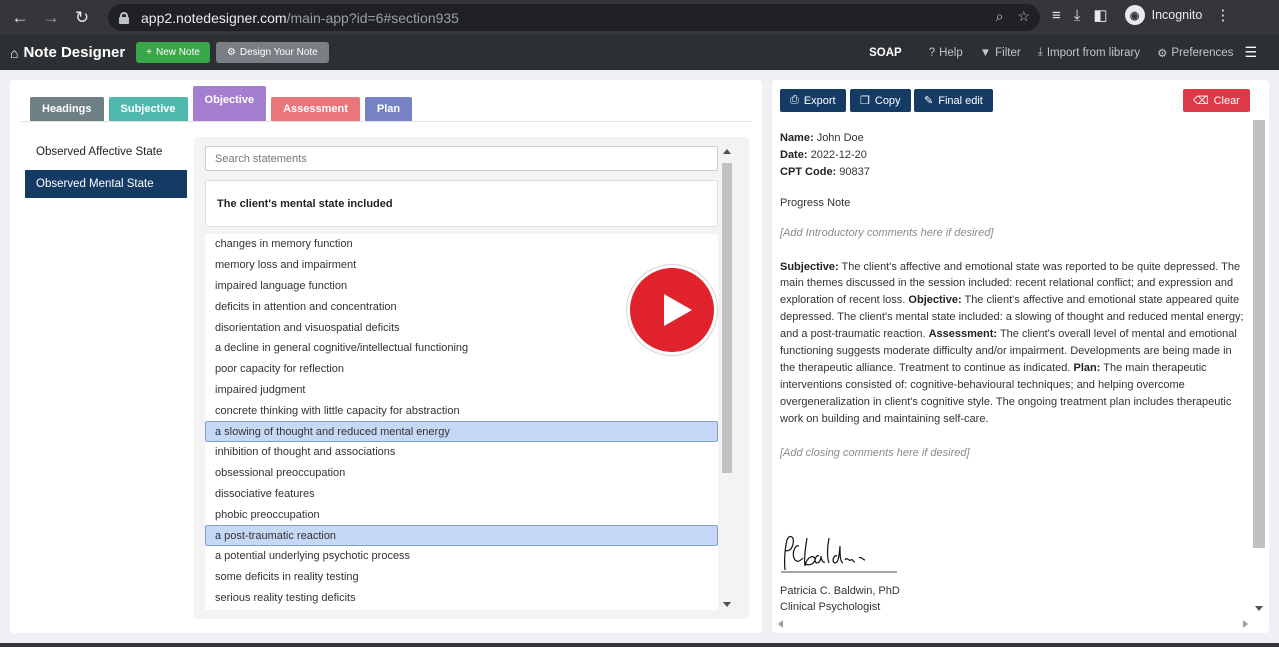 Image resolution: width=1279 pixels, height=647 pixels. What do you see at coordinates (953, 100) in the screenshot?
I see `final-edit-button: ✎ Final edit` at bounding box center [953, 100].